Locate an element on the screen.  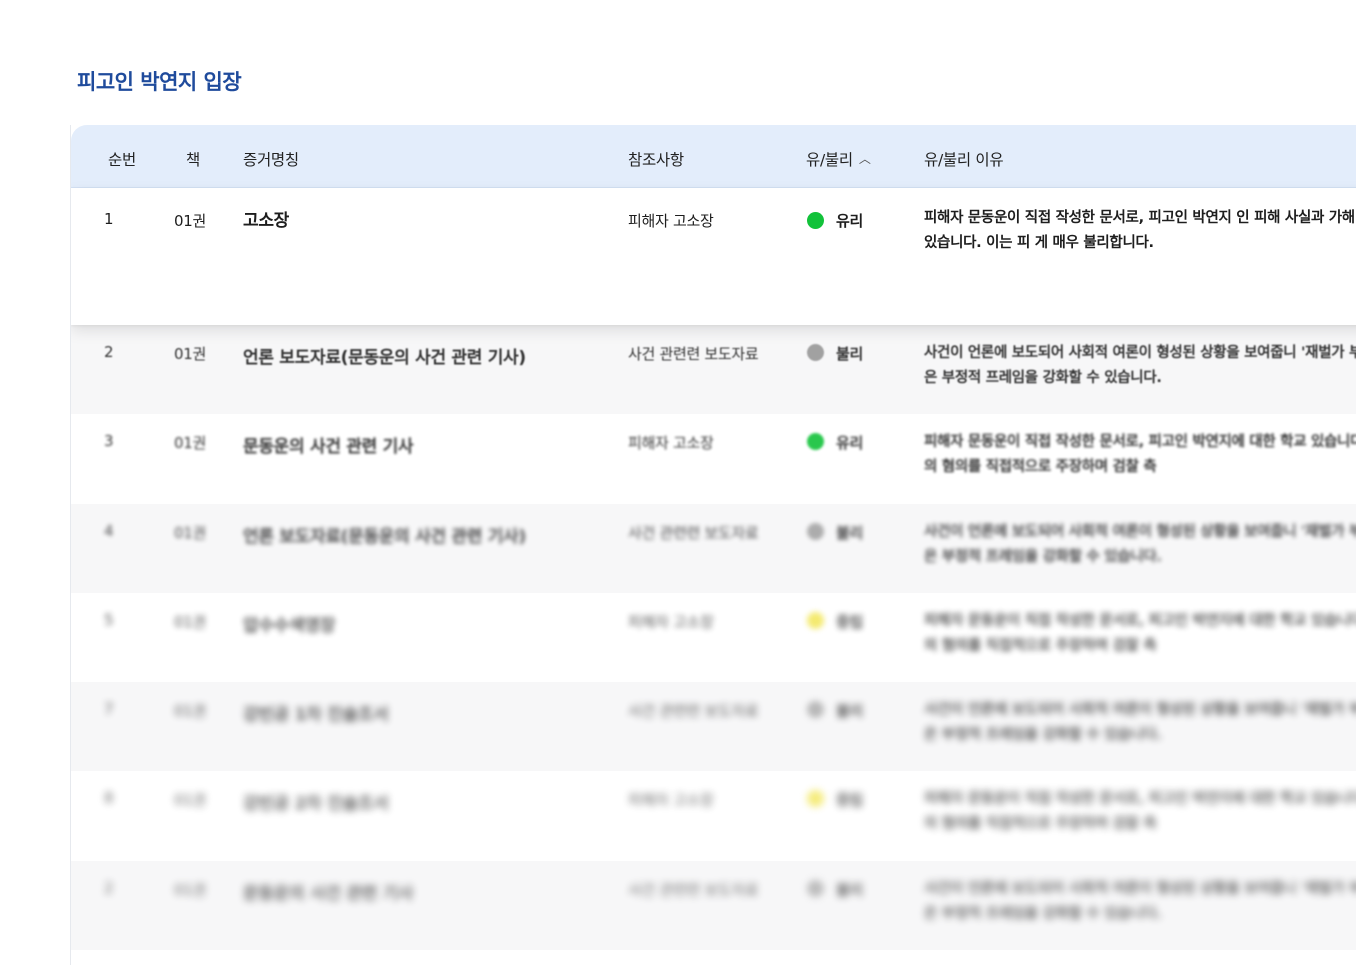
evidence-name: 압수수색영장 is located at coordinates (289, 626).